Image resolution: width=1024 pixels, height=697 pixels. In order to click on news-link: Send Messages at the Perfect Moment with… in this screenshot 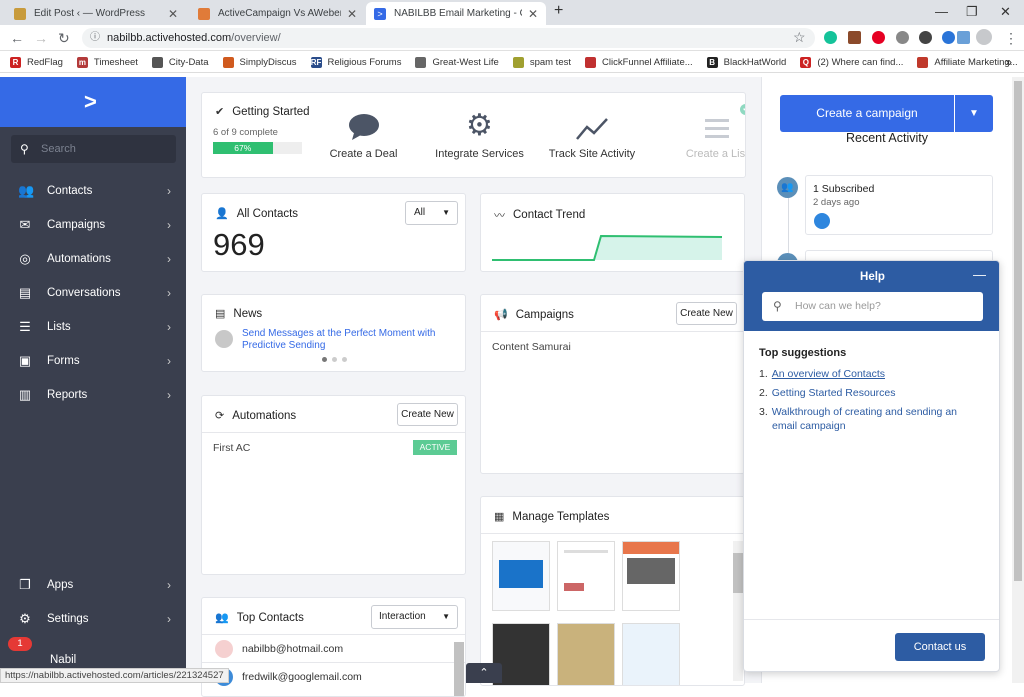, I will do `click(349, 340)`.